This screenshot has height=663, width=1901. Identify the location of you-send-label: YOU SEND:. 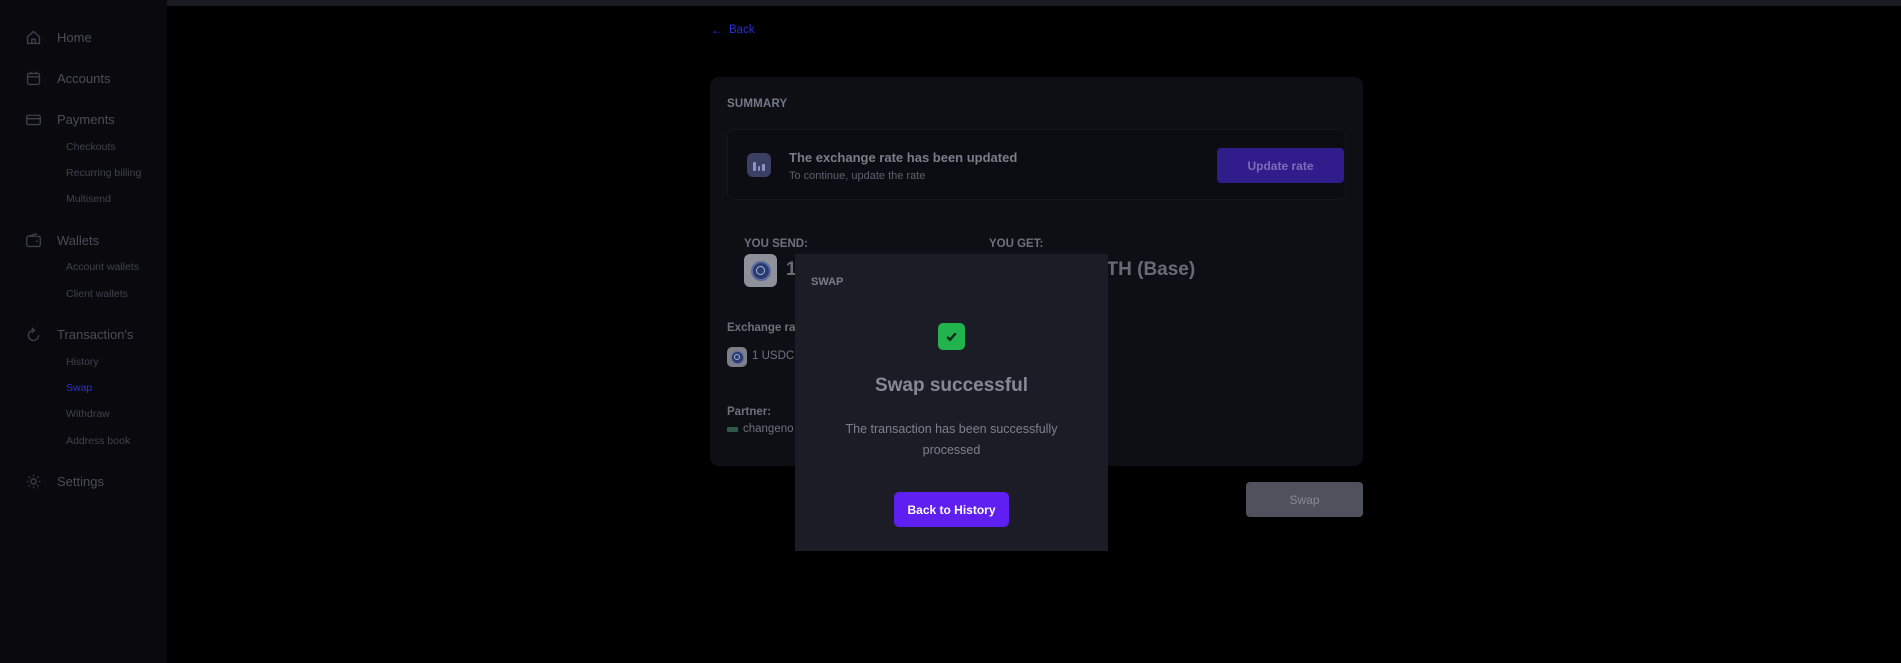
(776, 244).